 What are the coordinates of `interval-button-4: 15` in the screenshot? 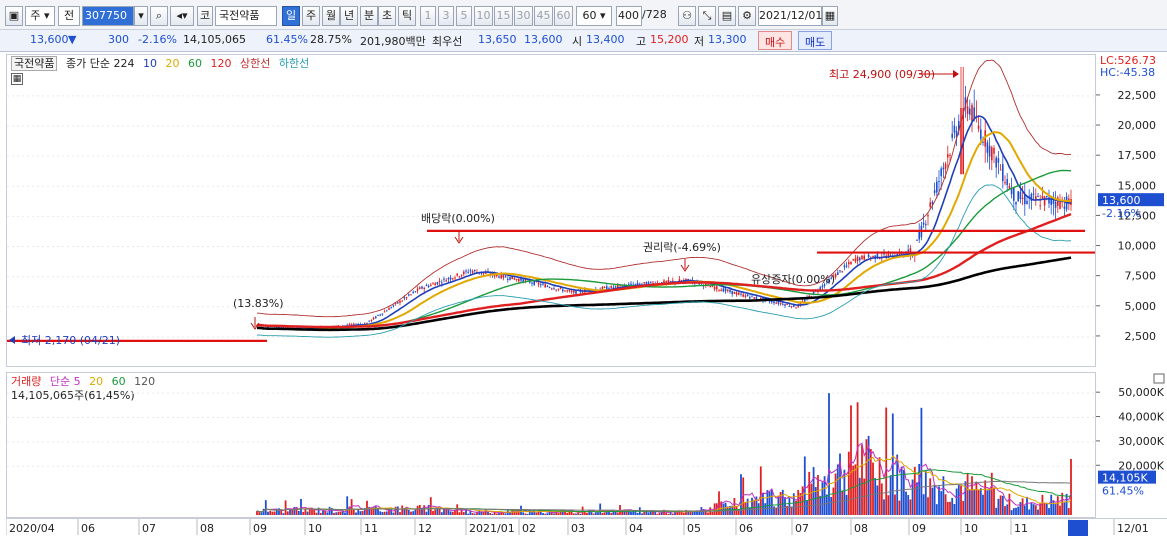 It's located at (503, 16).